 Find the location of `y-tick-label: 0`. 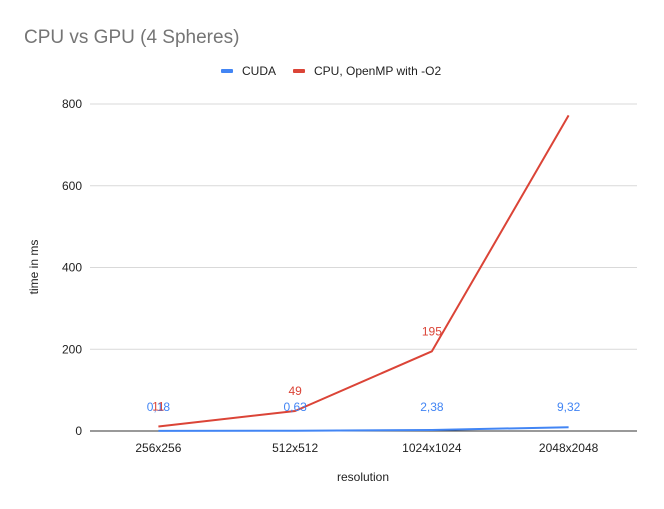

y-tick-label: 0 is located at coordinates (78, 431).